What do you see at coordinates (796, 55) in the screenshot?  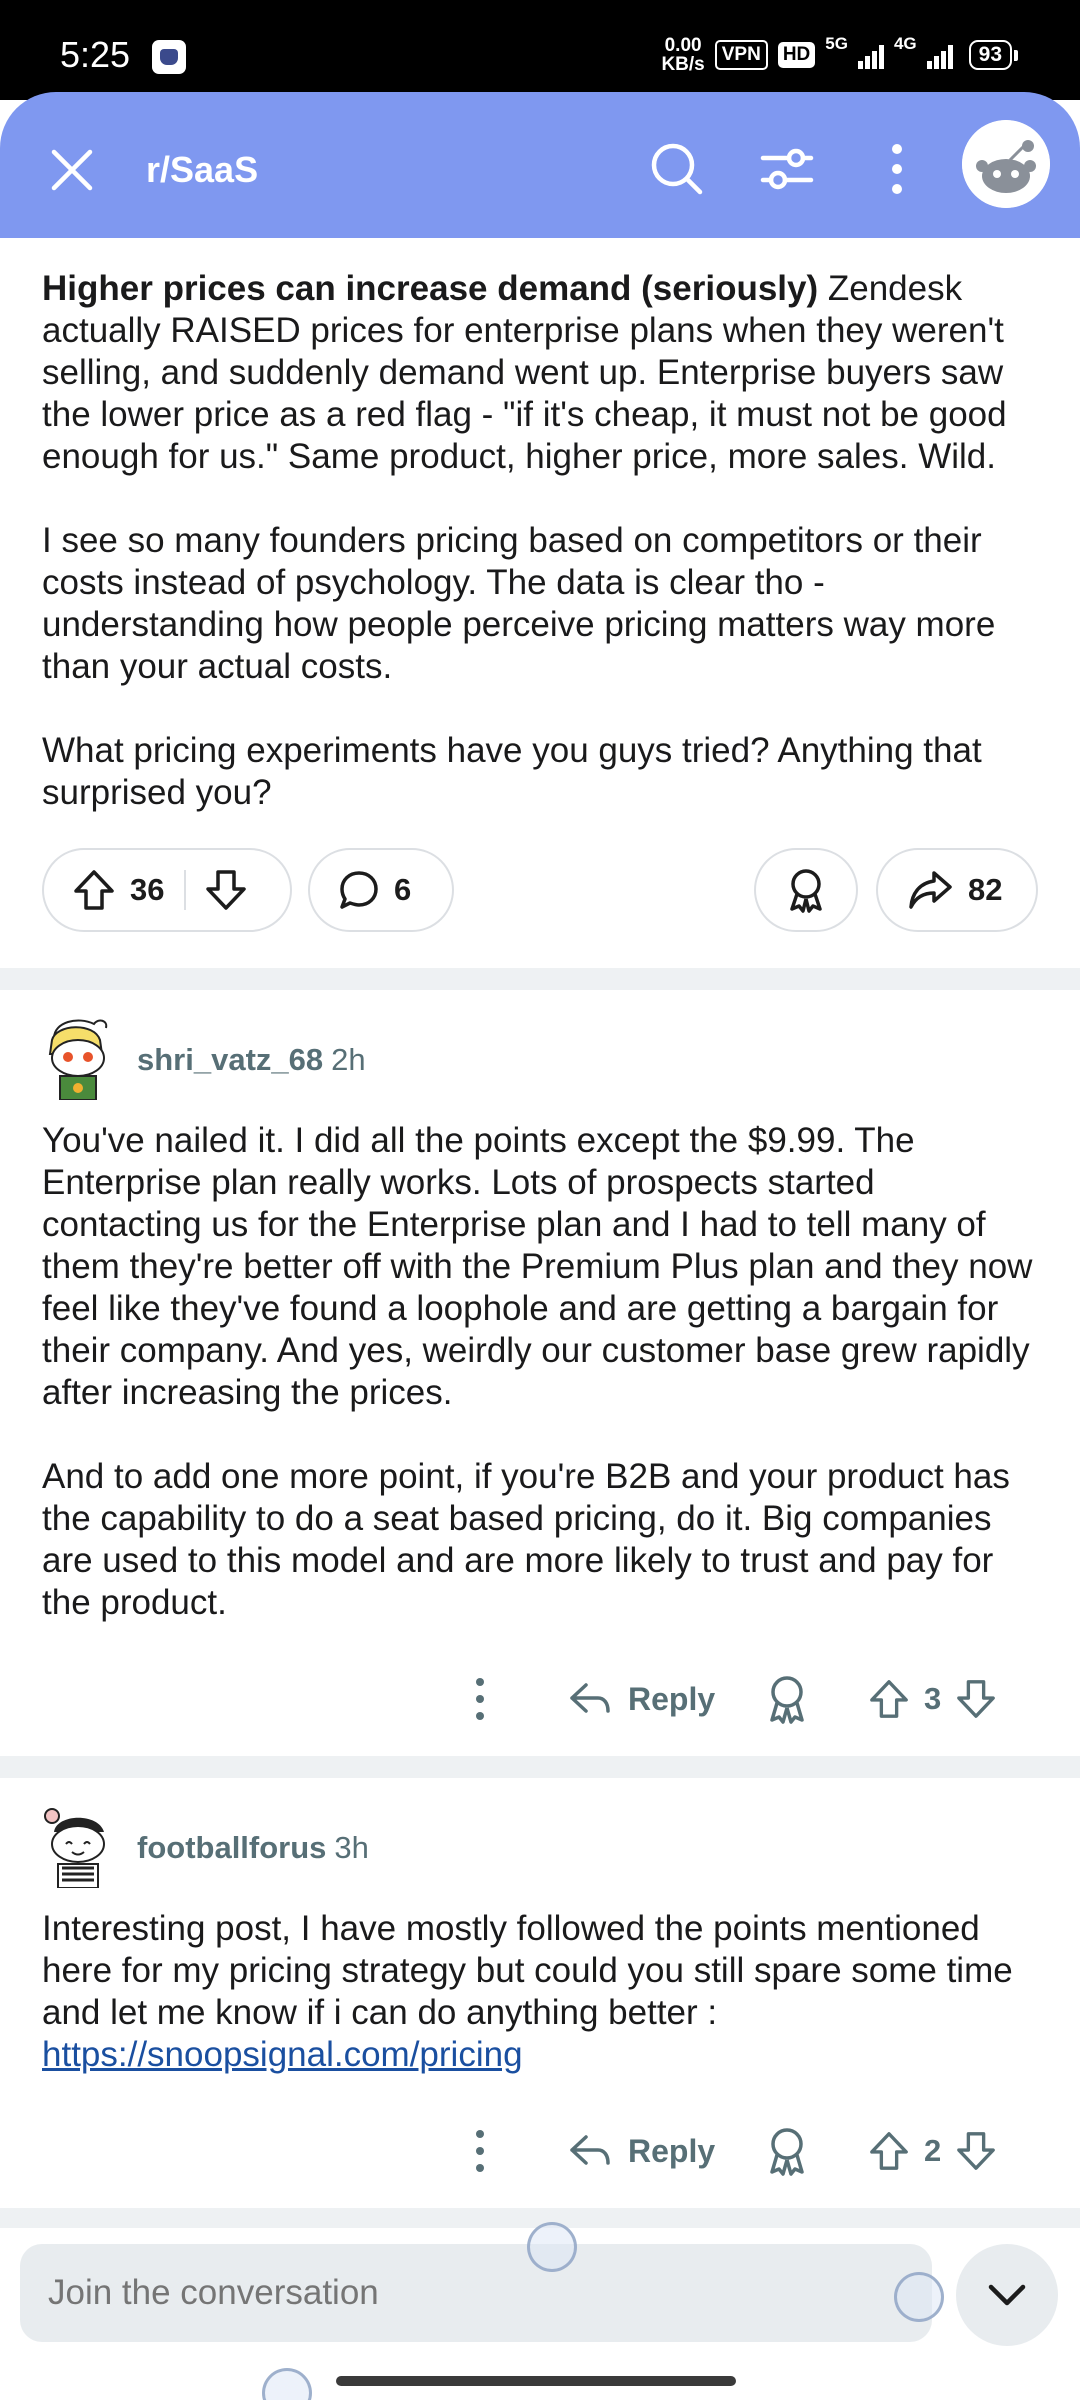 I see `hd-badge: HD` at bounding box center [796, 55].